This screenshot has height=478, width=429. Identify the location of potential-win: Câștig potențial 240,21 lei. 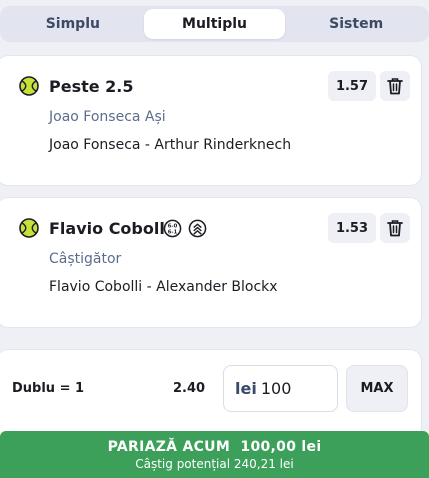
(214, 463).